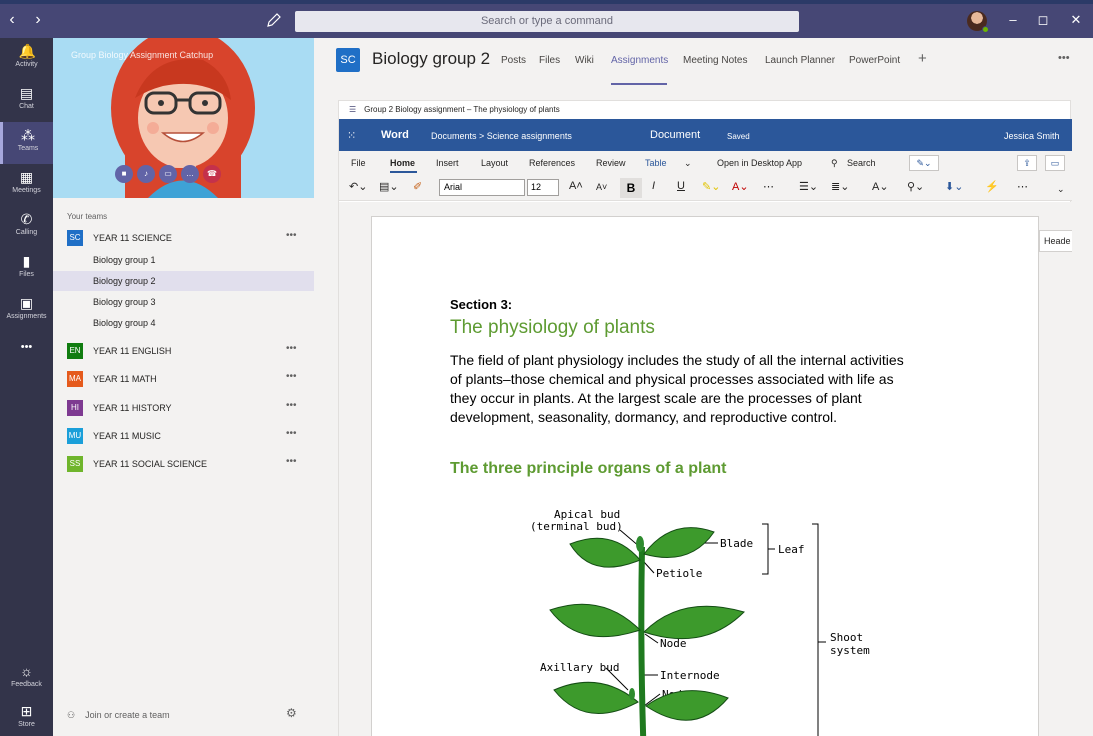 The height and width of the screenshot is (736, 1093). I want to click on styles-icon: A⌄, so click(880, 186).